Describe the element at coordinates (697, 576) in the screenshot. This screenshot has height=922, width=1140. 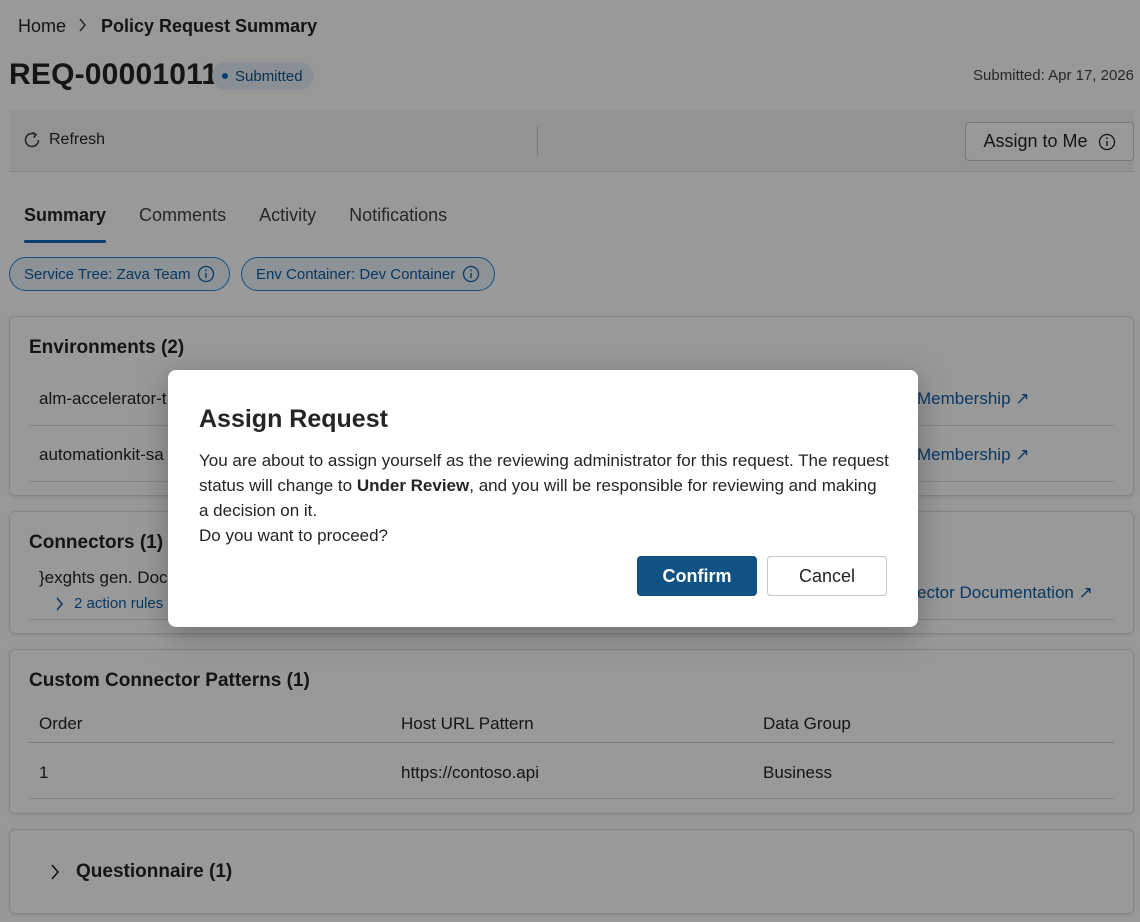
I see `confirm-button: Confirm` at that location.